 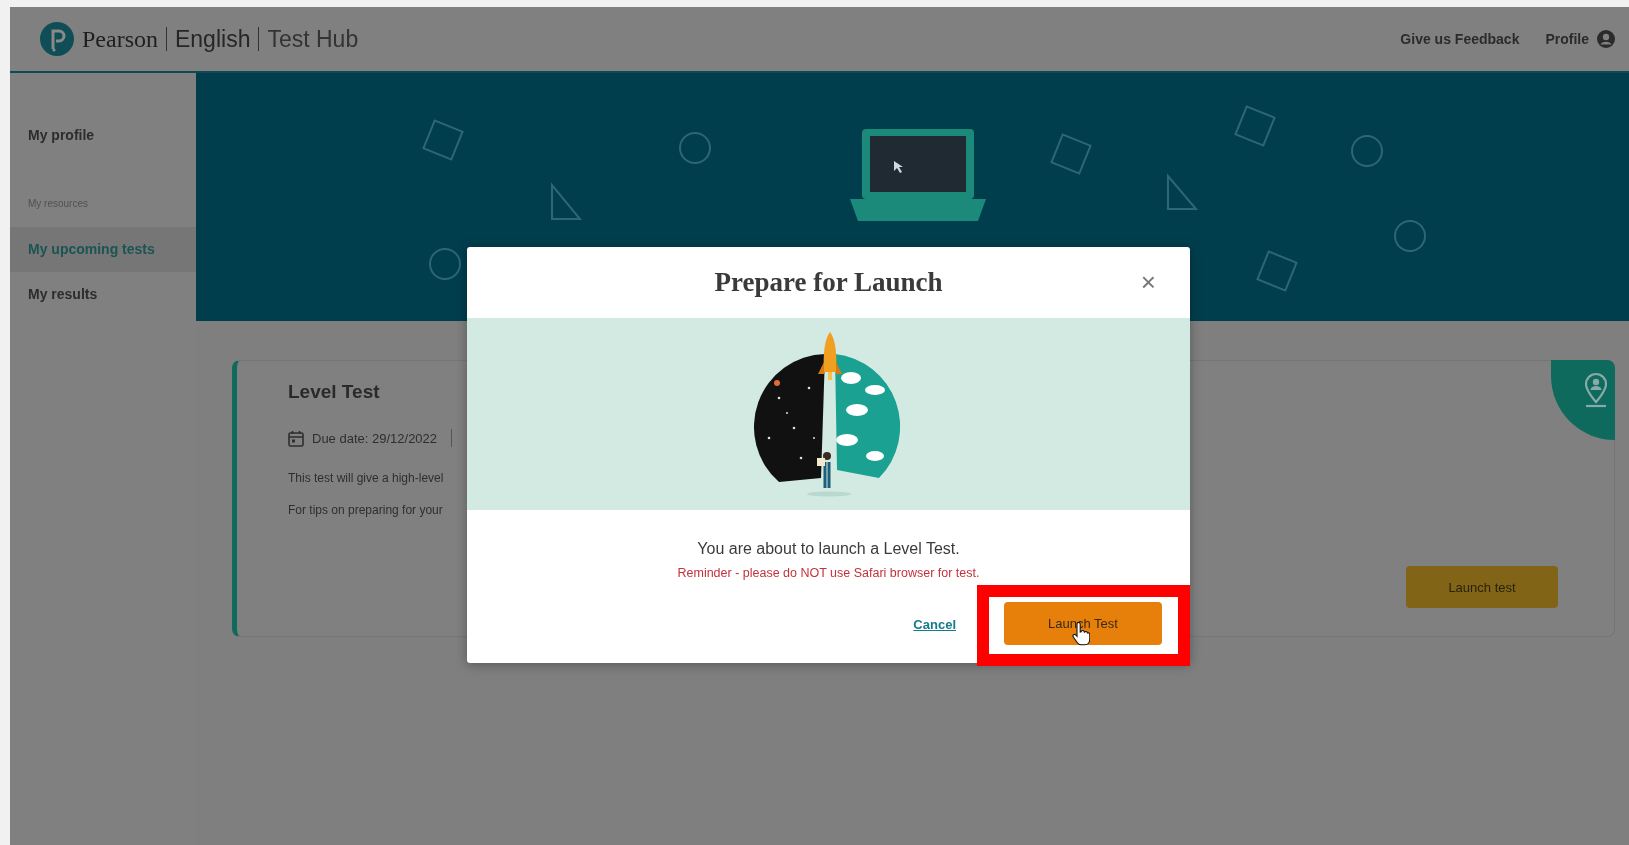 I want to click on profile-menu: Profile, so click(x=1580, y=39).